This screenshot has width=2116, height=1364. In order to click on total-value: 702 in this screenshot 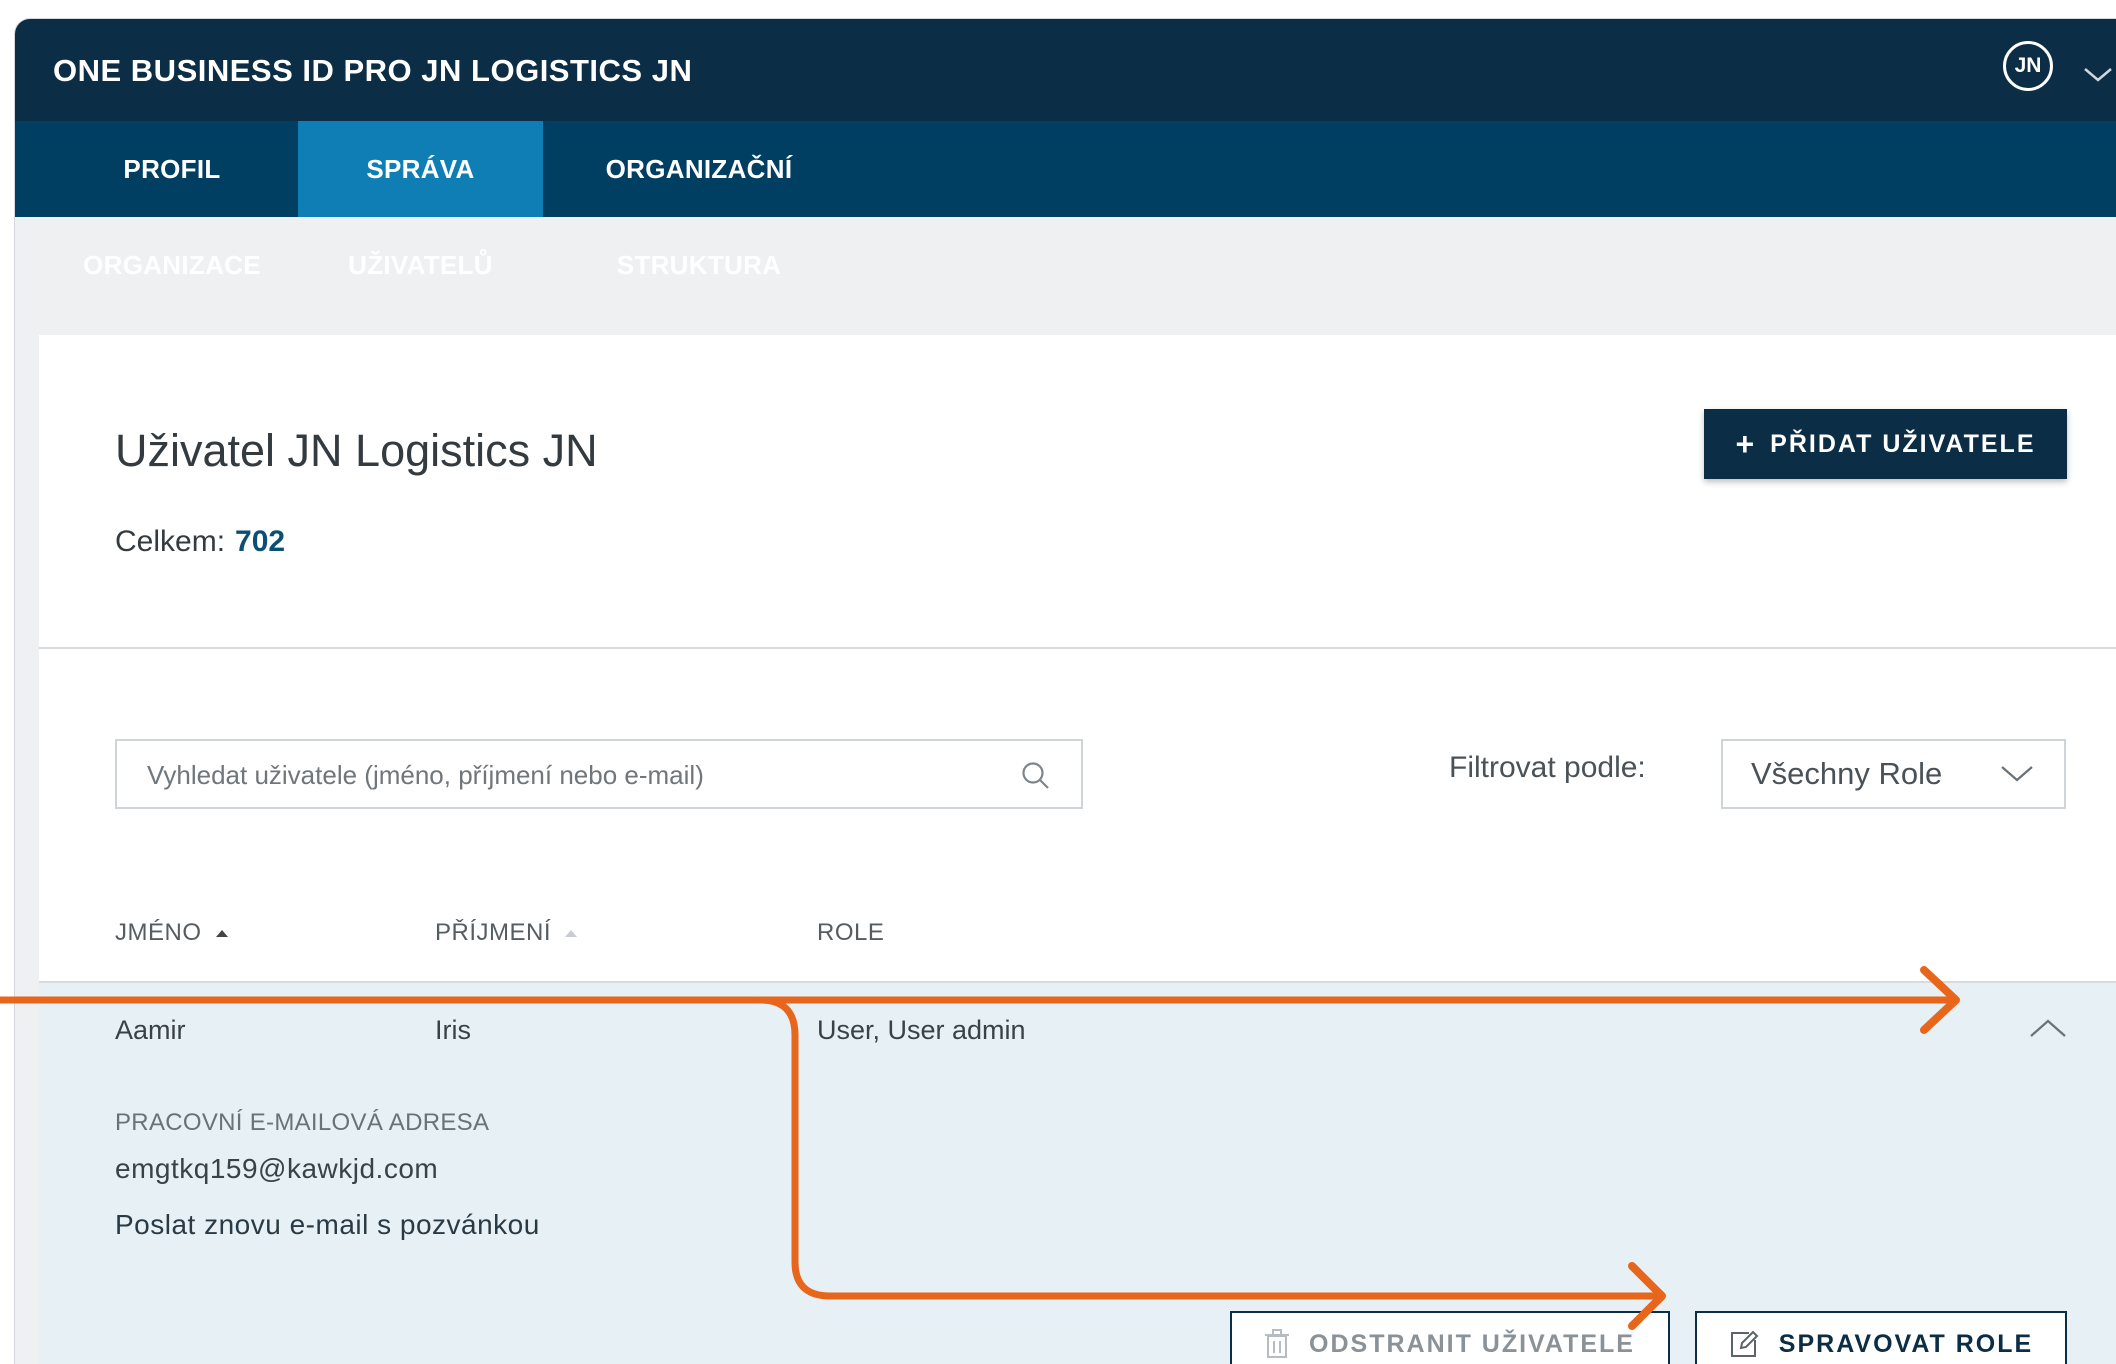, I will do `click(260, 541)`.